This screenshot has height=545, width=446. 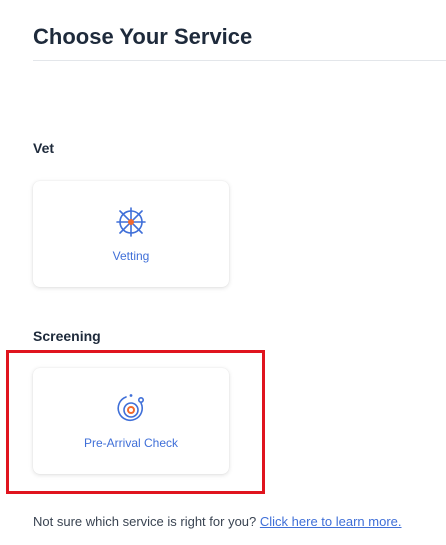 I want to click on learn-more-link: Click here to learn more., so click(x=331, y=521).